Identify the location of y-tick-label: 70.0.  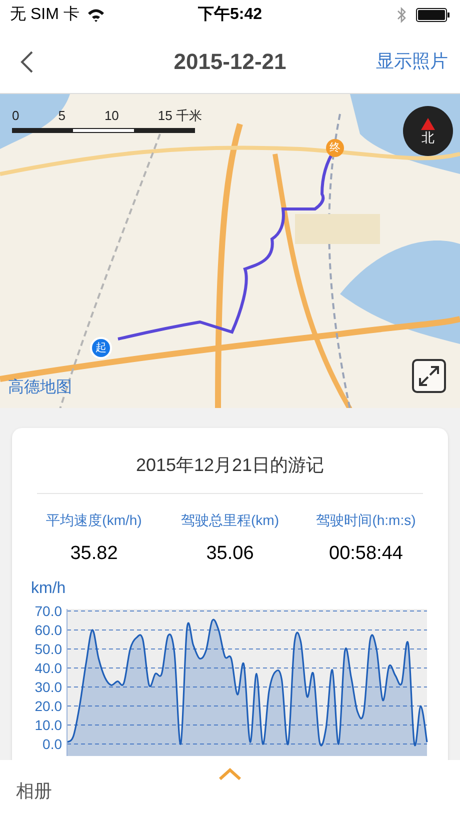
(48, 610).